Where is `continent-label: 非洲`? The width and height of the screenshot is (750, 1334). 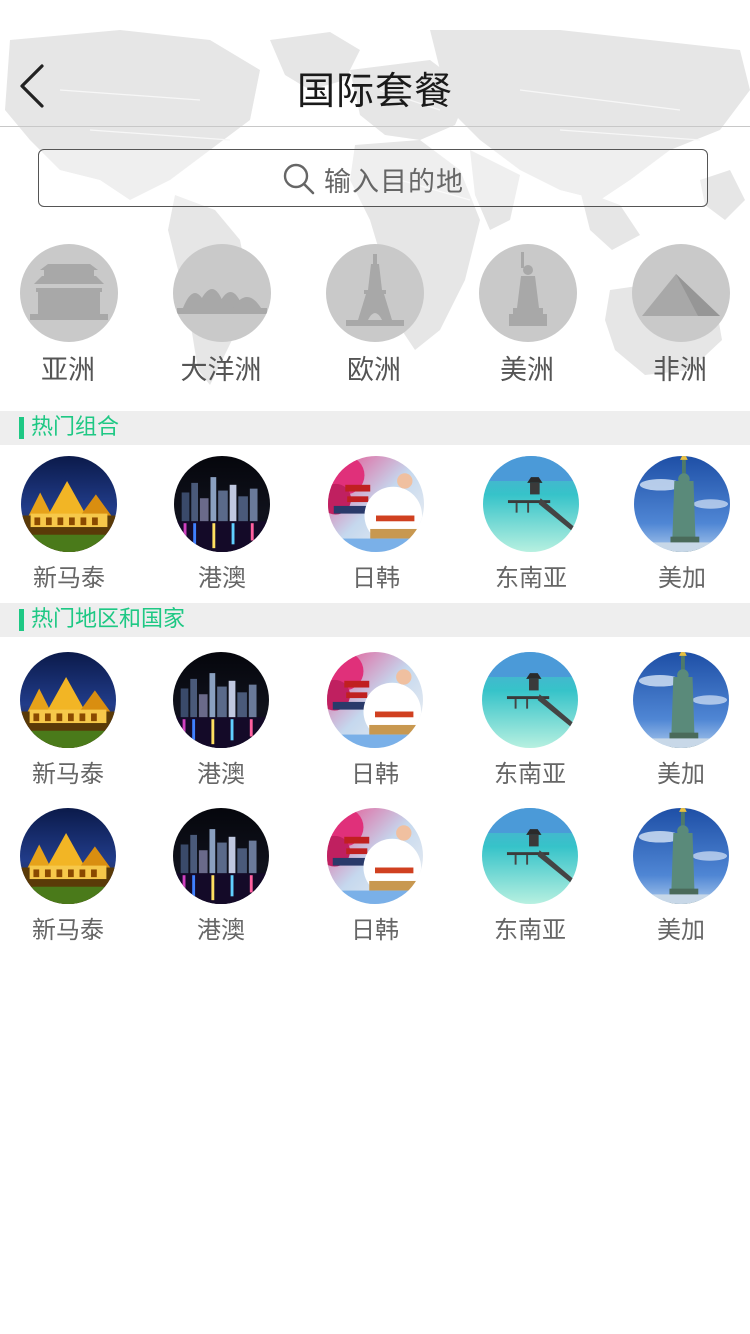 continent-label: 非洲 is located at coordinates (680, 370).